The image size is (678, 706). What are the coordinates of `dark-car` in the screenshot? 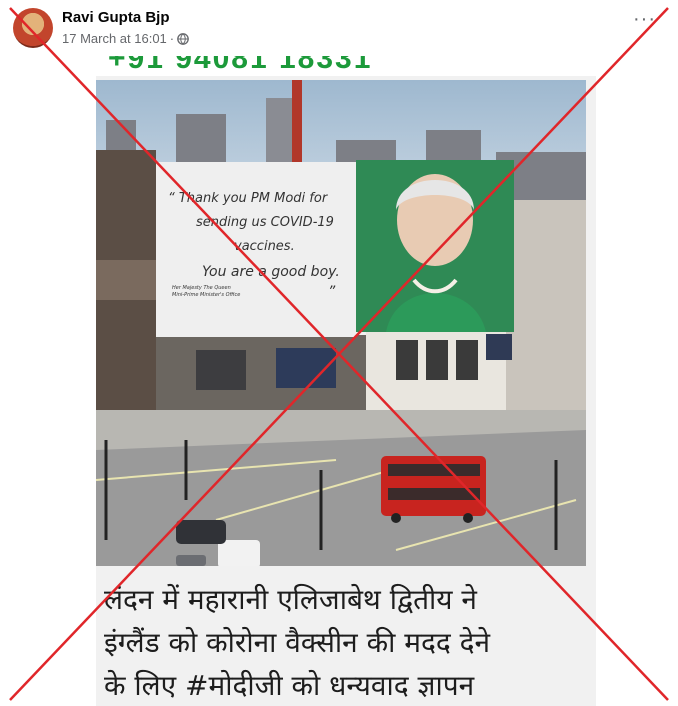 It's located at (201, 532).